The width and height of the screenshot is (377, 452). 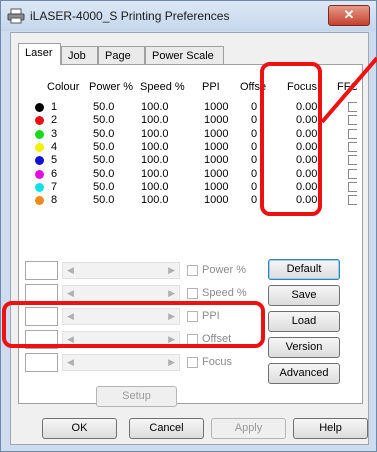 What do you see at coordinates (54, 133) in the screenshot?
I see `cell-num: 3` at bounding box center [54, 133].